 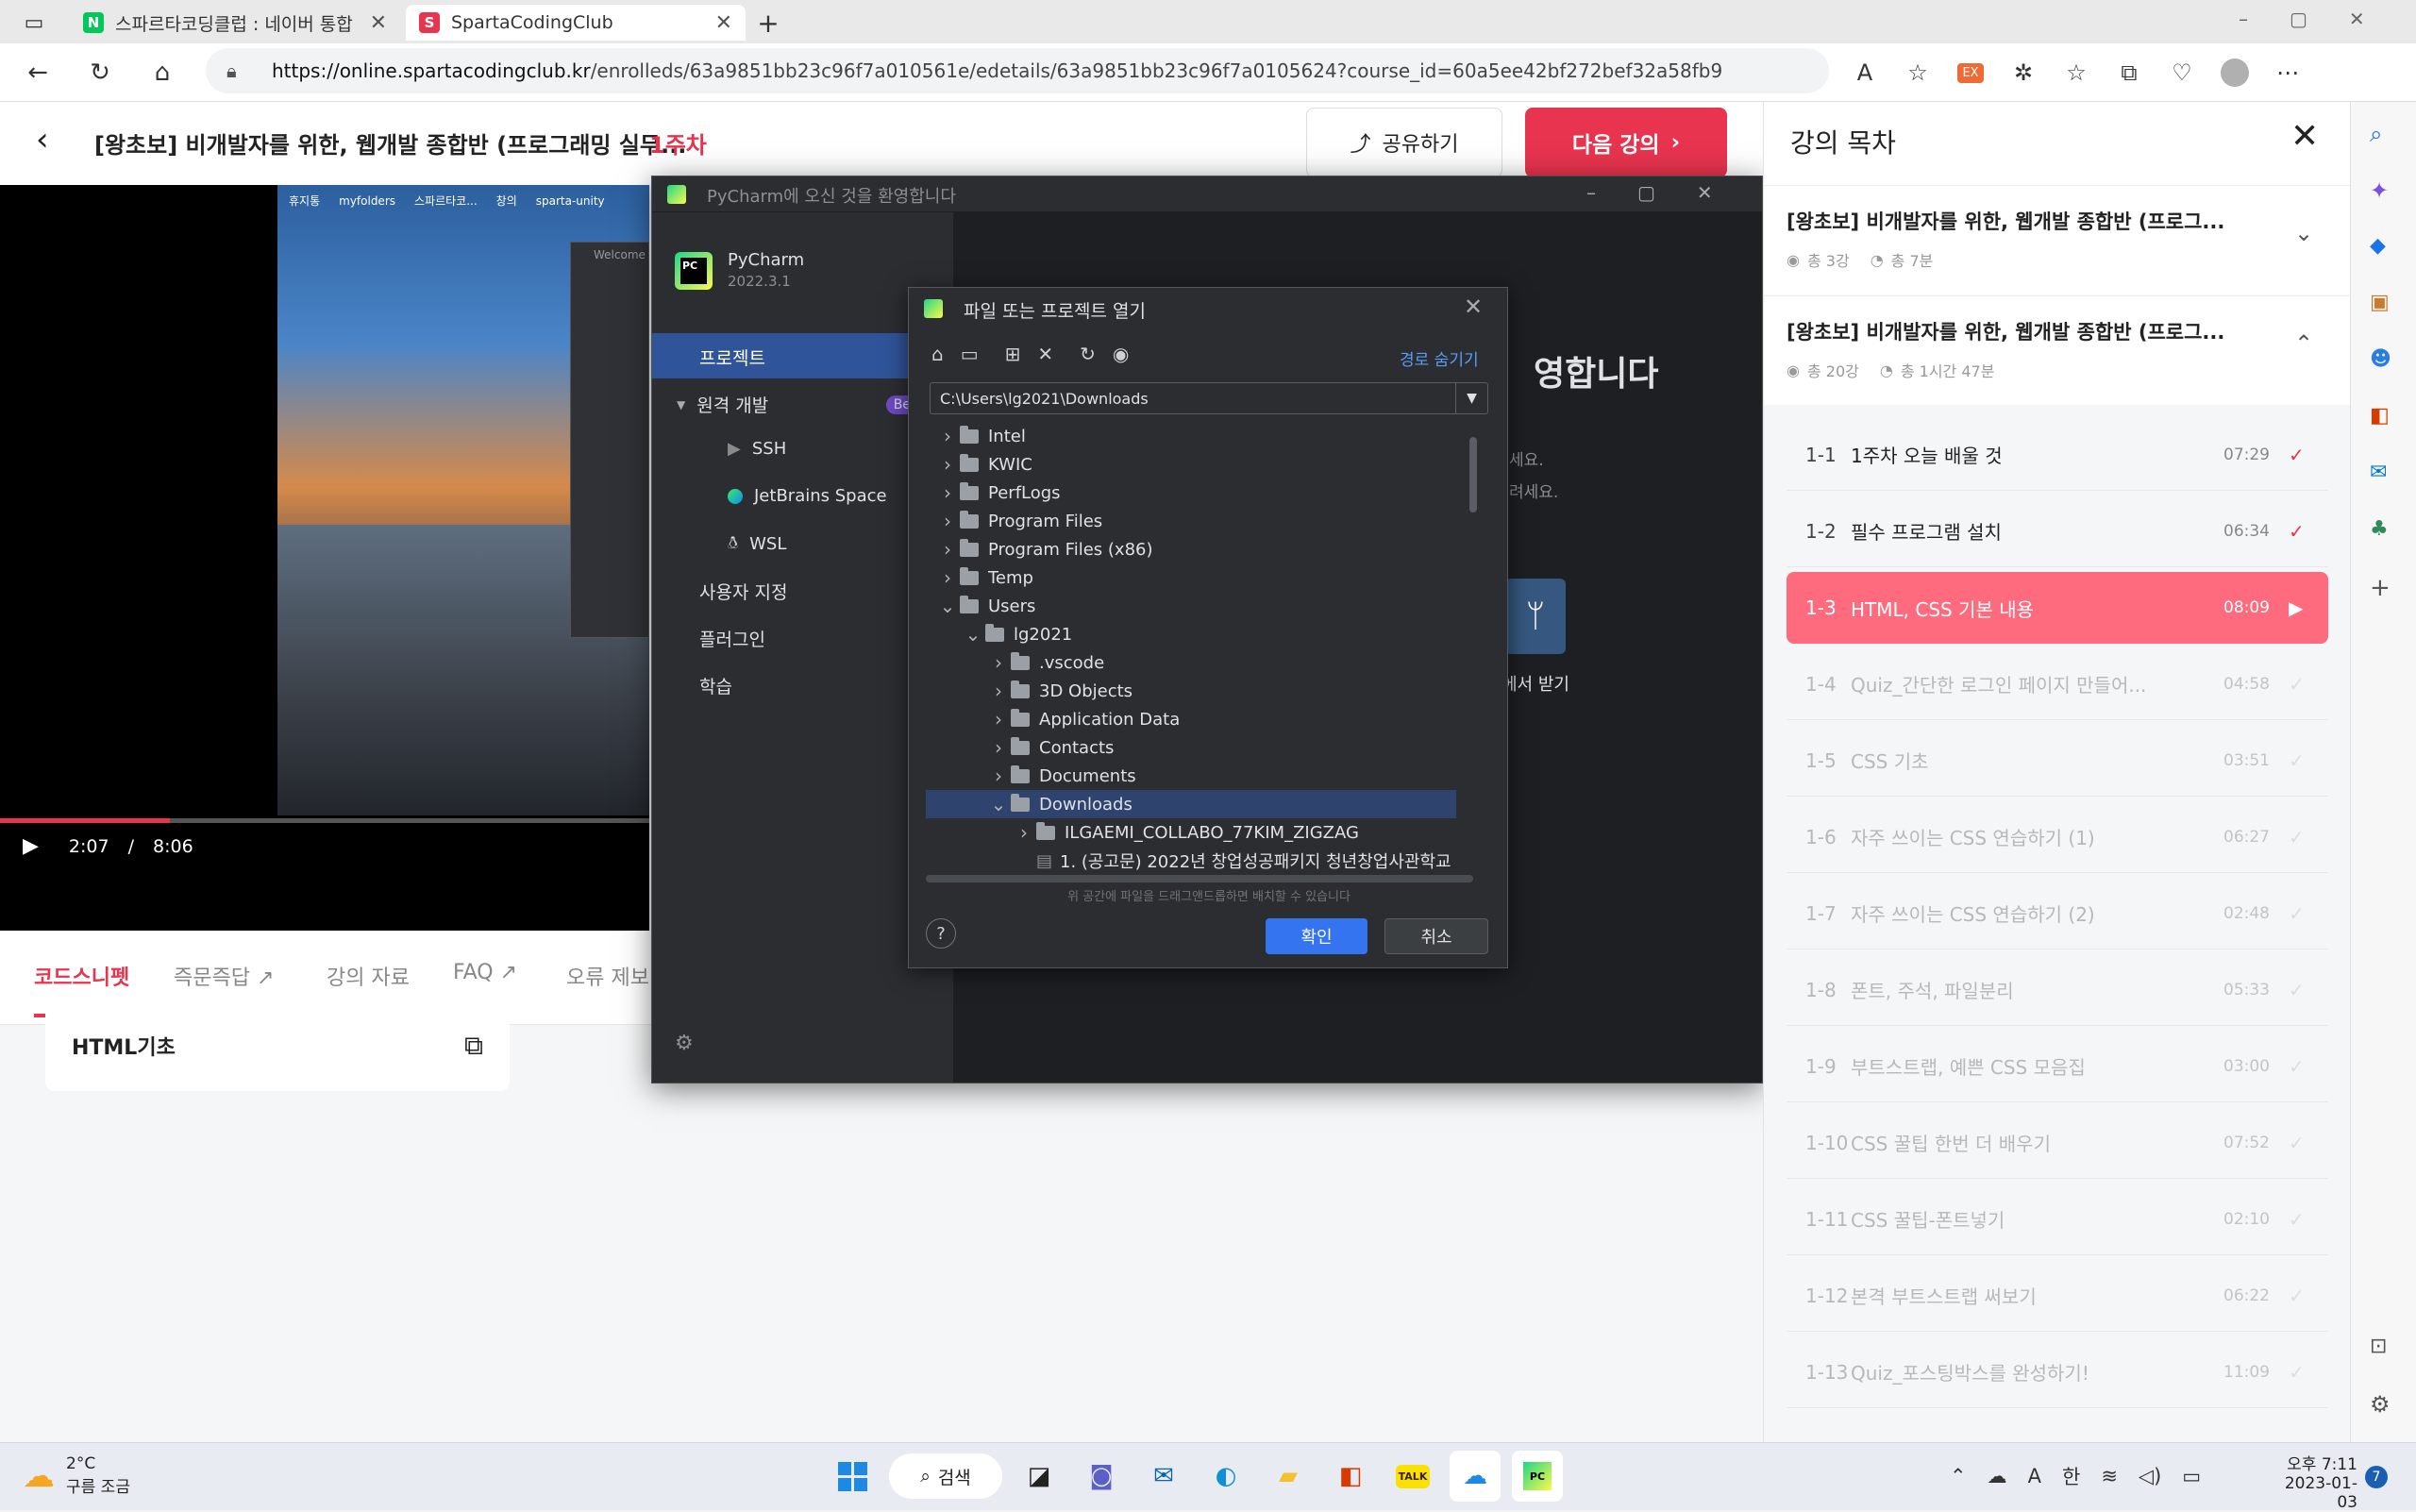 What do you see at coordinates (1191, 521) in the screenshot?
I see `tree-node: › Program Files` at bounding box center [1191, 521].